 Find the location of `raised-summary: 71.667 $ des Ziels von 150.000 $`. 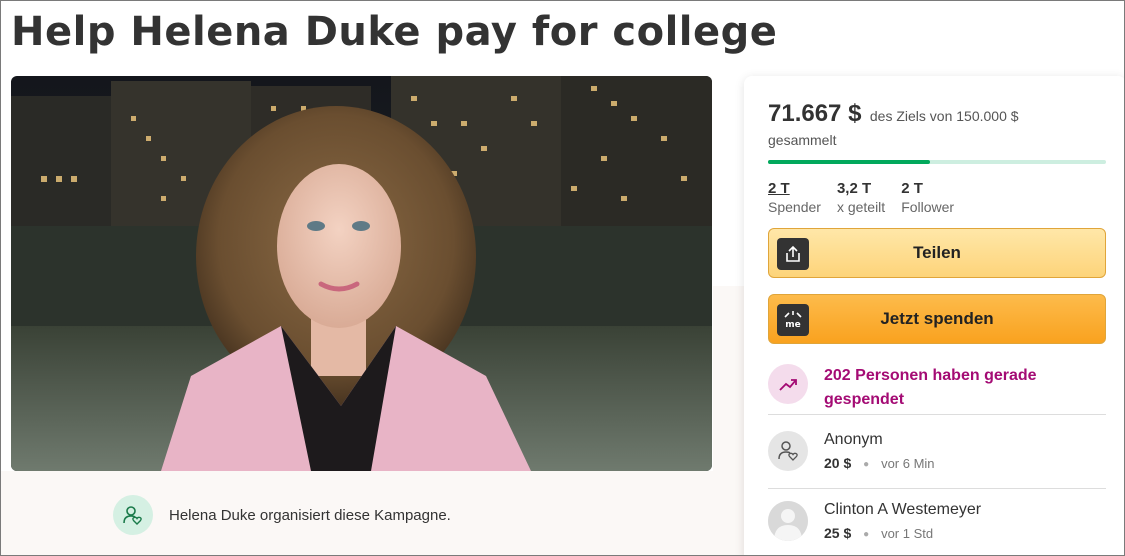

raised-summary: 71.667 $ des Ziels von 150.000 $ is located at coordinates (893, 114).